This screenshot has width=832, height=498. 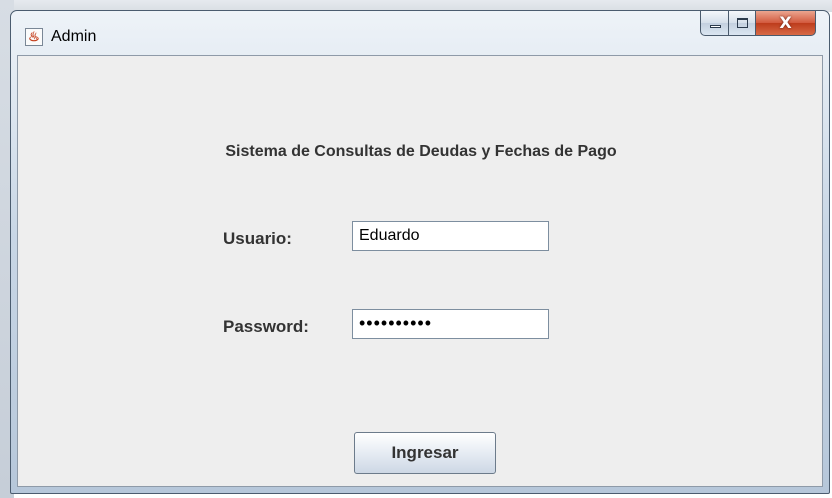 I want to click on maximize-icon, so click(x=742, y=23).